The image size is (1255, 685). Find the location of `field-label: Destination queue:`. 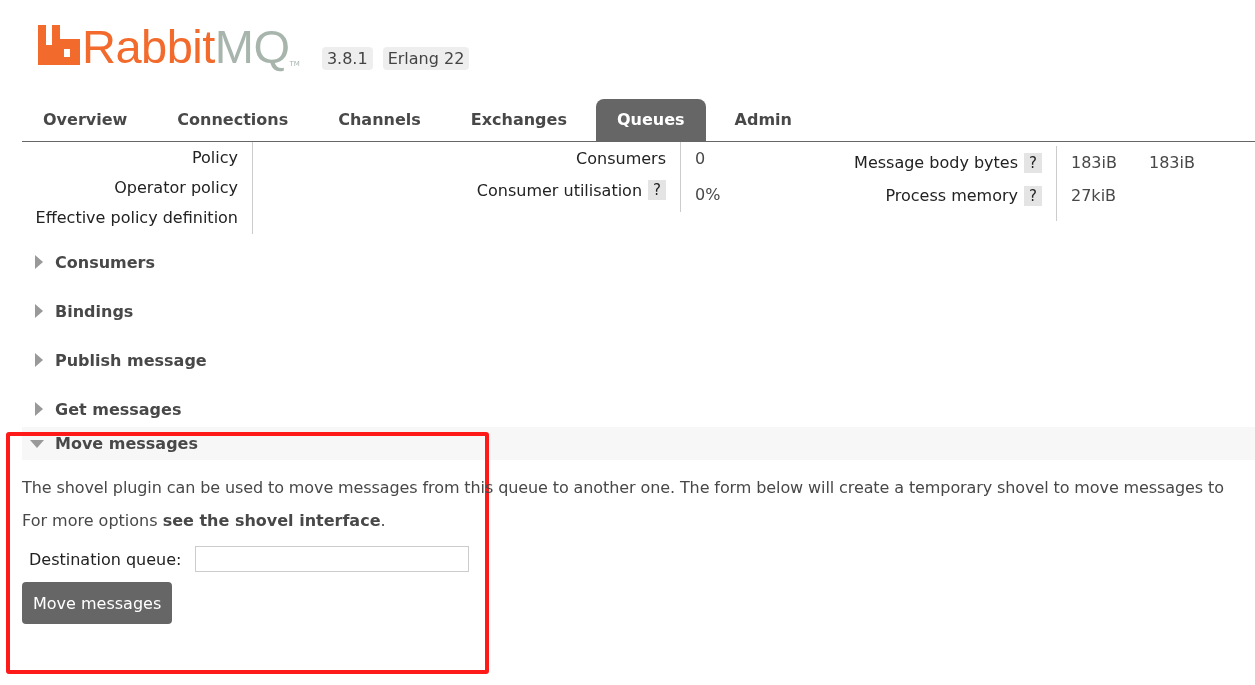

field-label: Destination queue: is located at coordinates (105, 559).